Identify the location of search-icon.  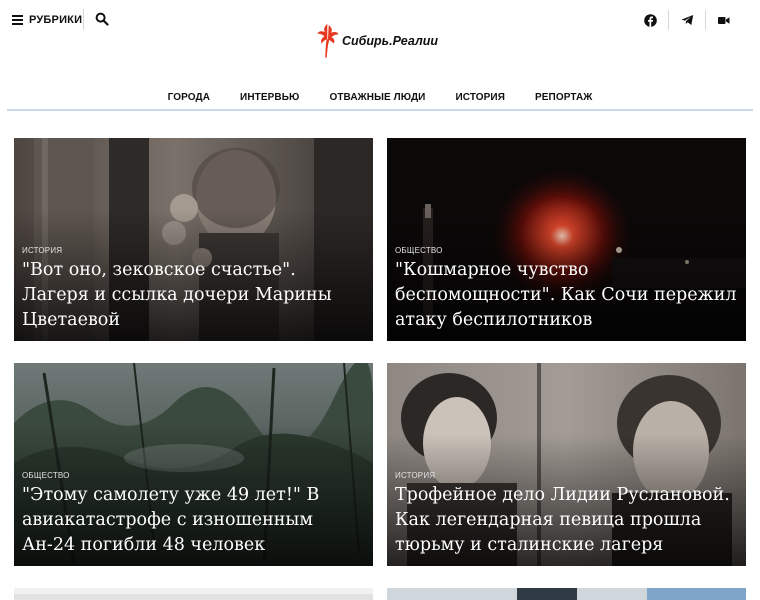
(102, 19).